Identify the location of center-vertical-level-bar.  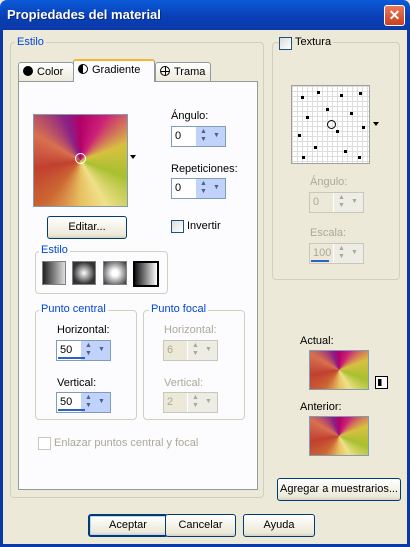
(71, 410).